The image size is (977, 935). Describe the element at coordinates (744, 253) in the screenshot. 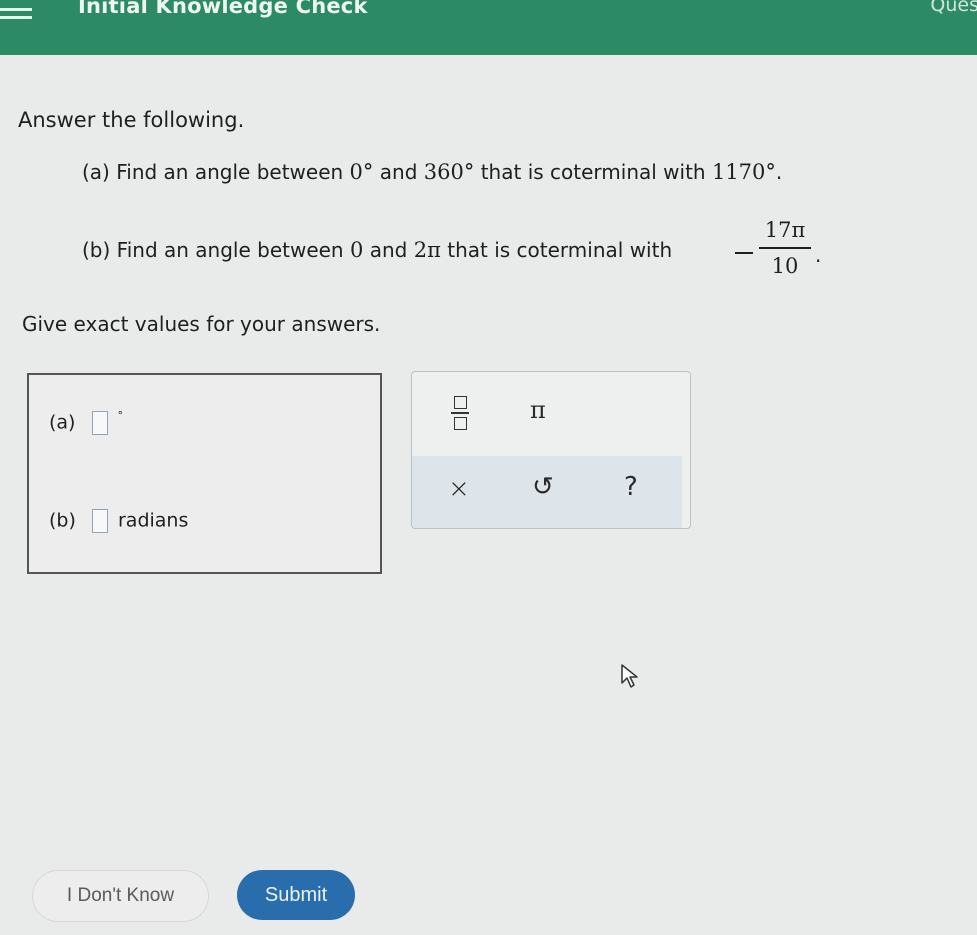

I see `minus-sign` at that location.